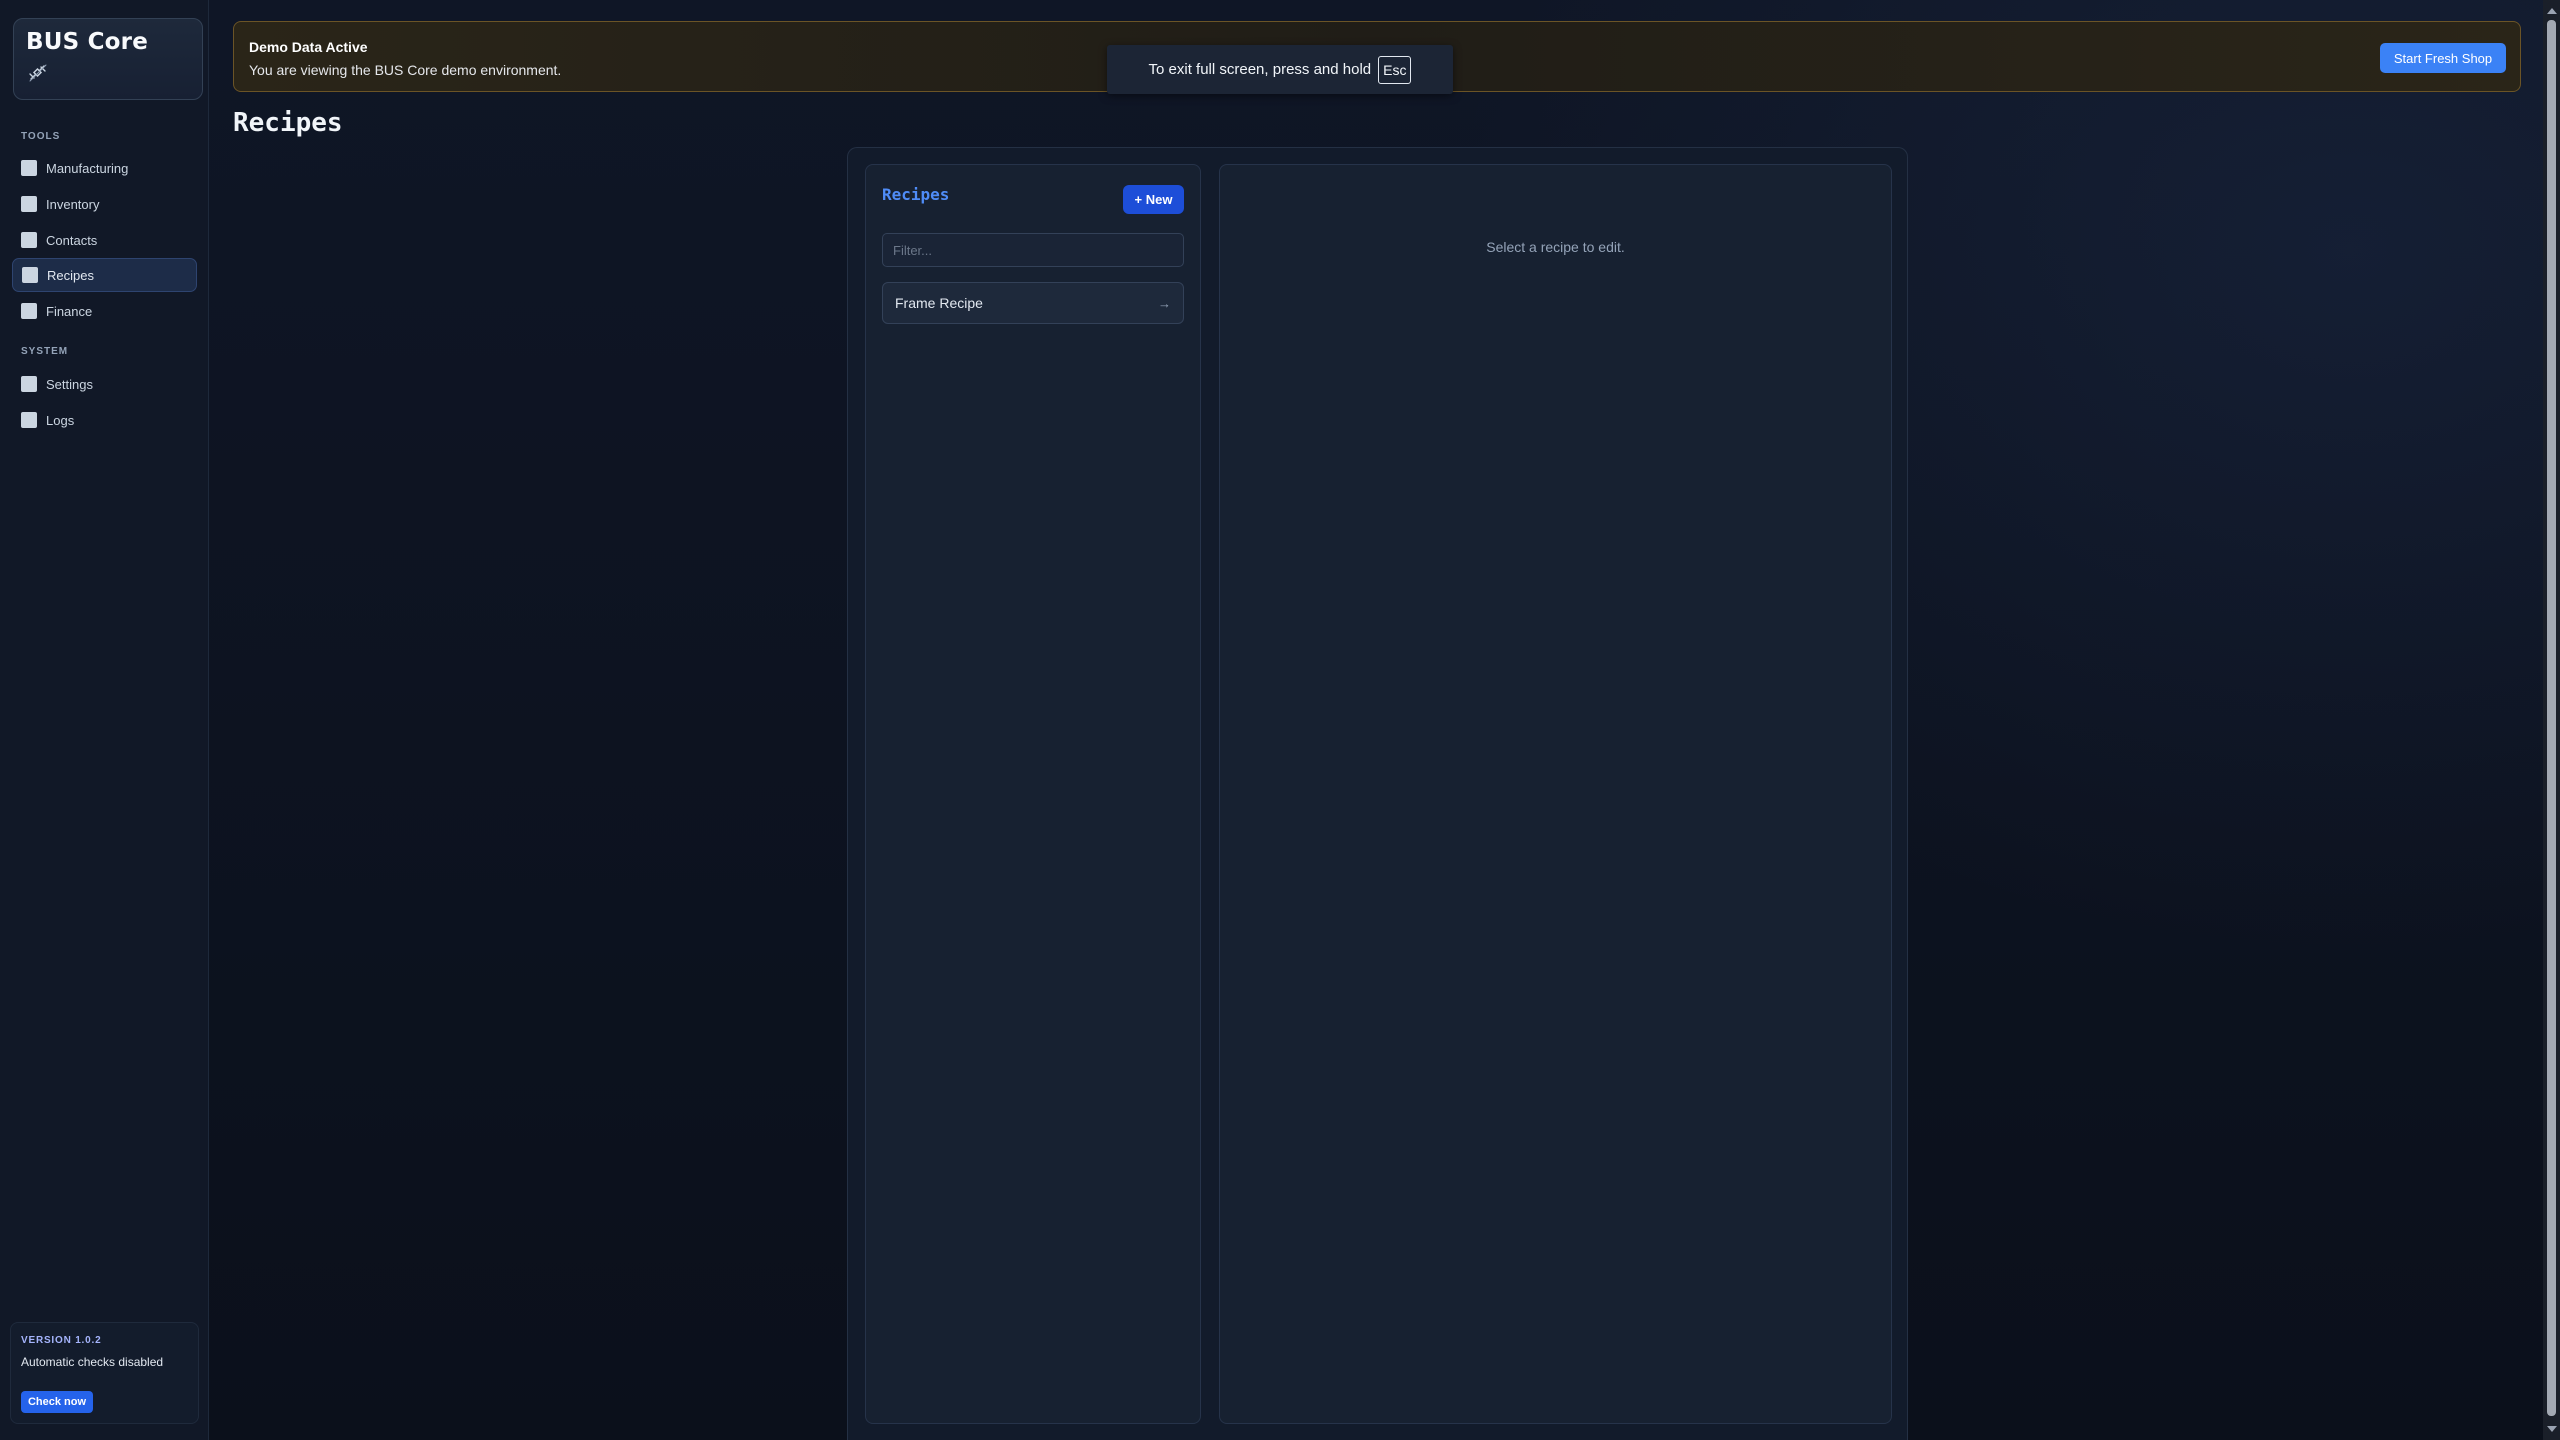 Image resolution: width=2560 pixels, height=1440 pixels. What do you see at coordinates (108, 59) in the screenshot?
I see `brand-card: BUS Core` at bounding box center [108, 59].